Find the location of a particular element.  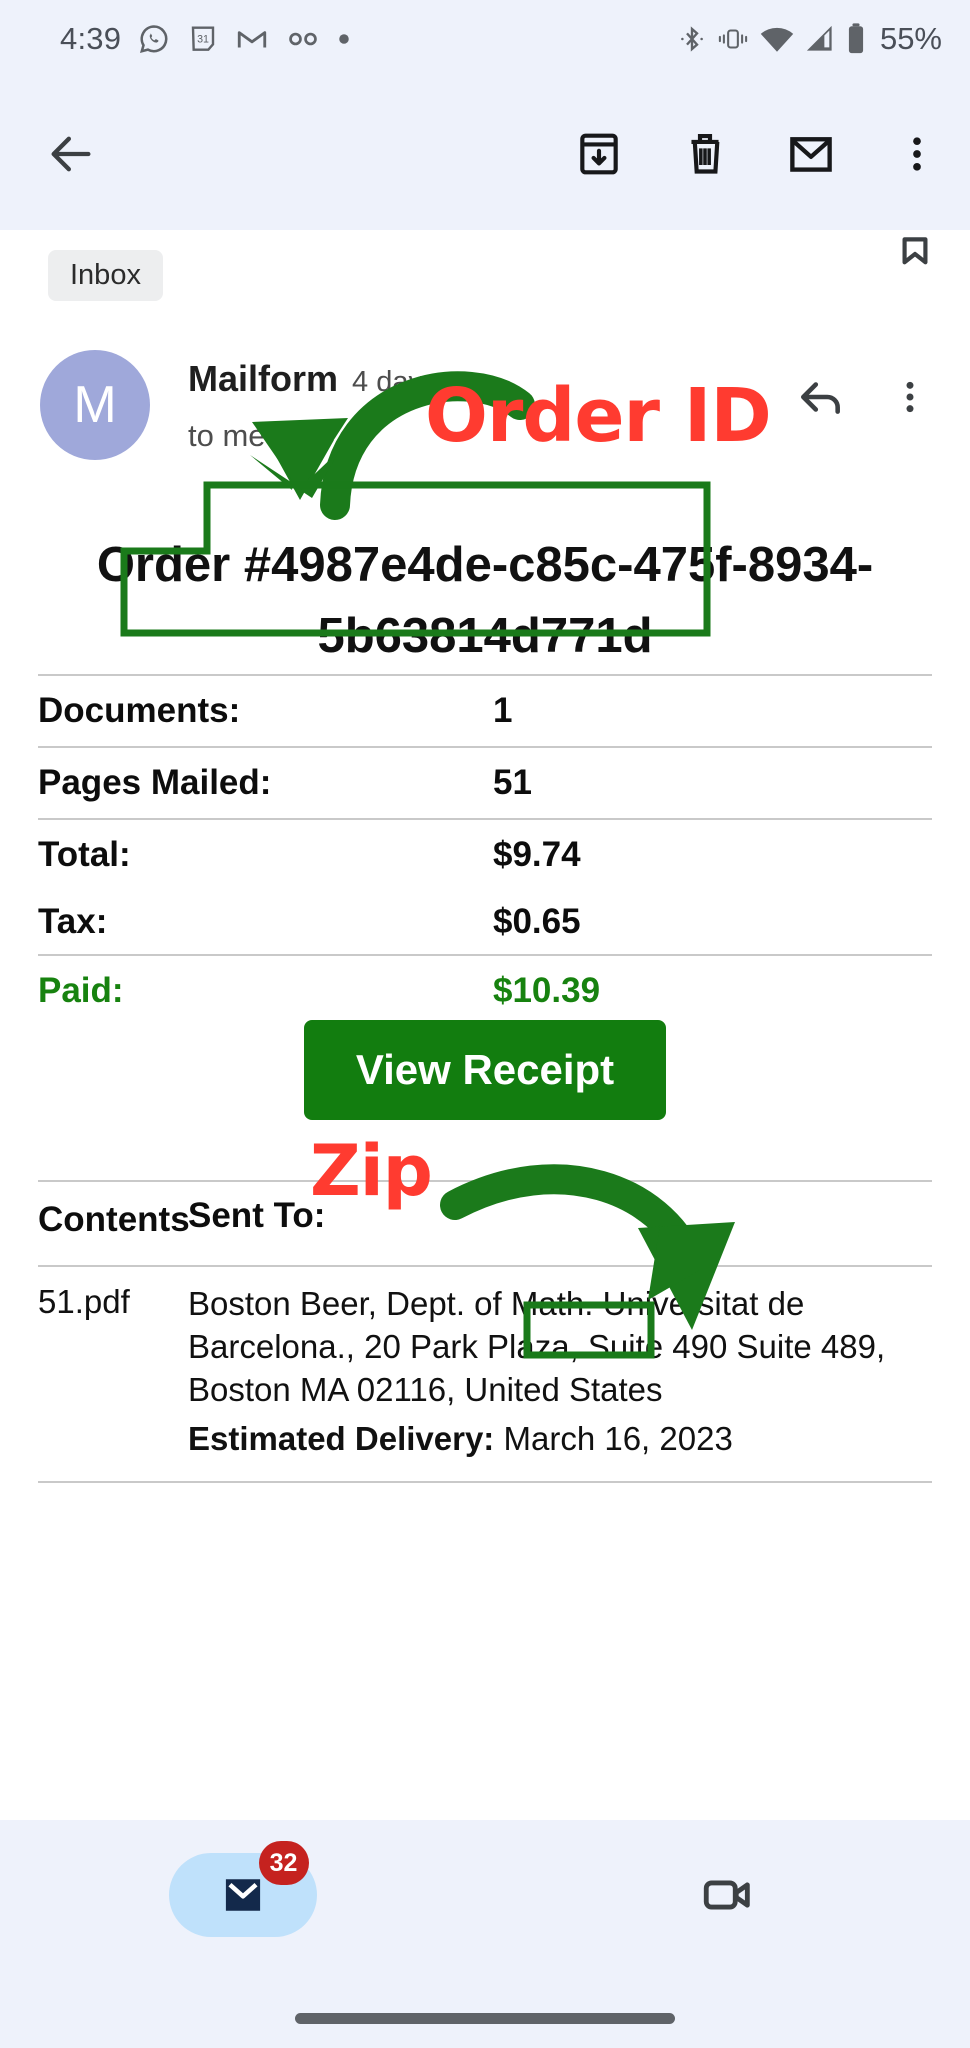

table-row-paid: Paid: $10.39 is located at coordinates (485, 990).